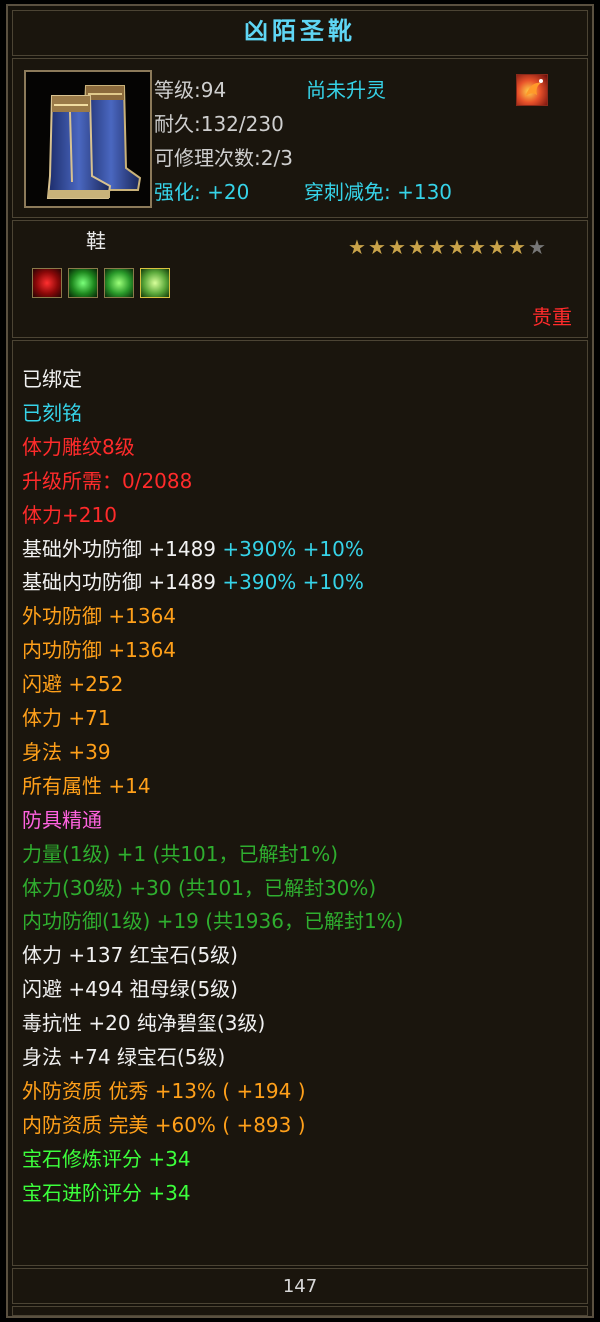 This screenshot has height=1322, width=600. I want to click on stat-line: 基础外功防御 +1489 +390% +10%, so click(193, 549).